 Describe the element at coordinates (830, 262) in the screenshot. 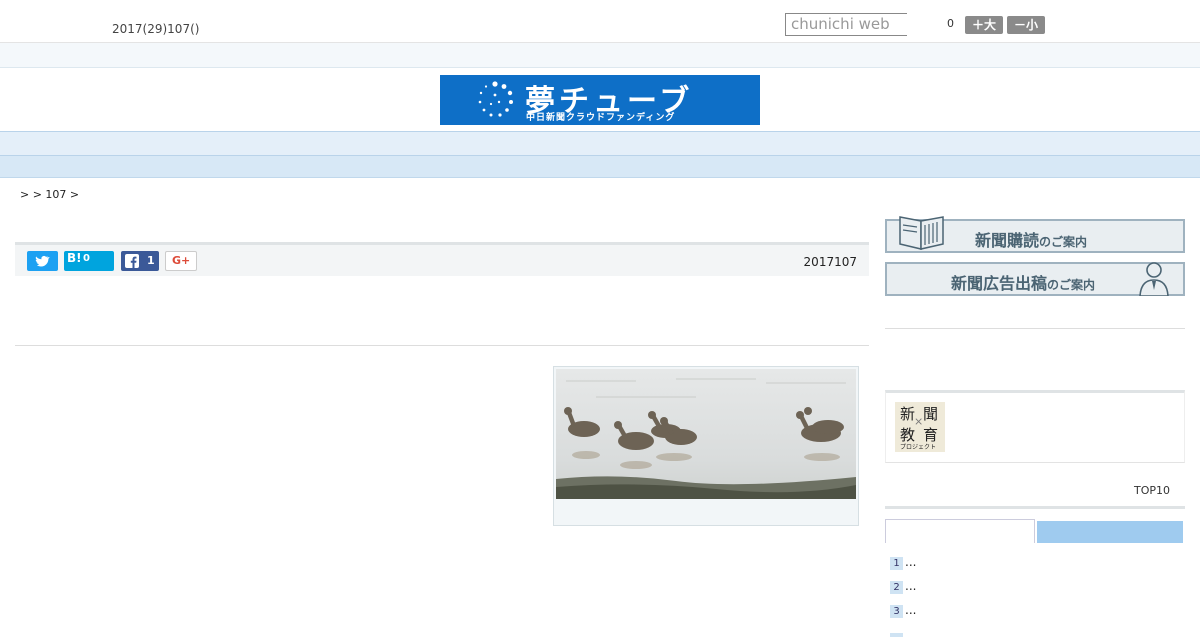

I see `article-date: 2017107` at that location.